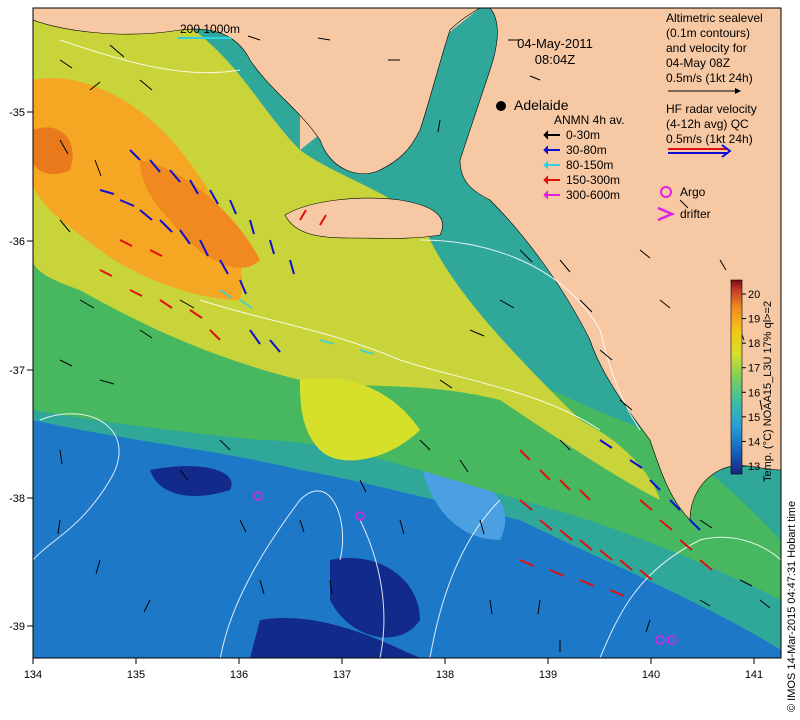 Image resolution: width=800 pixels, height=720 pixels. Describe the element at coordinates (589, 165) in the screenshot. I see `svg-text: 80-150m` at that location.